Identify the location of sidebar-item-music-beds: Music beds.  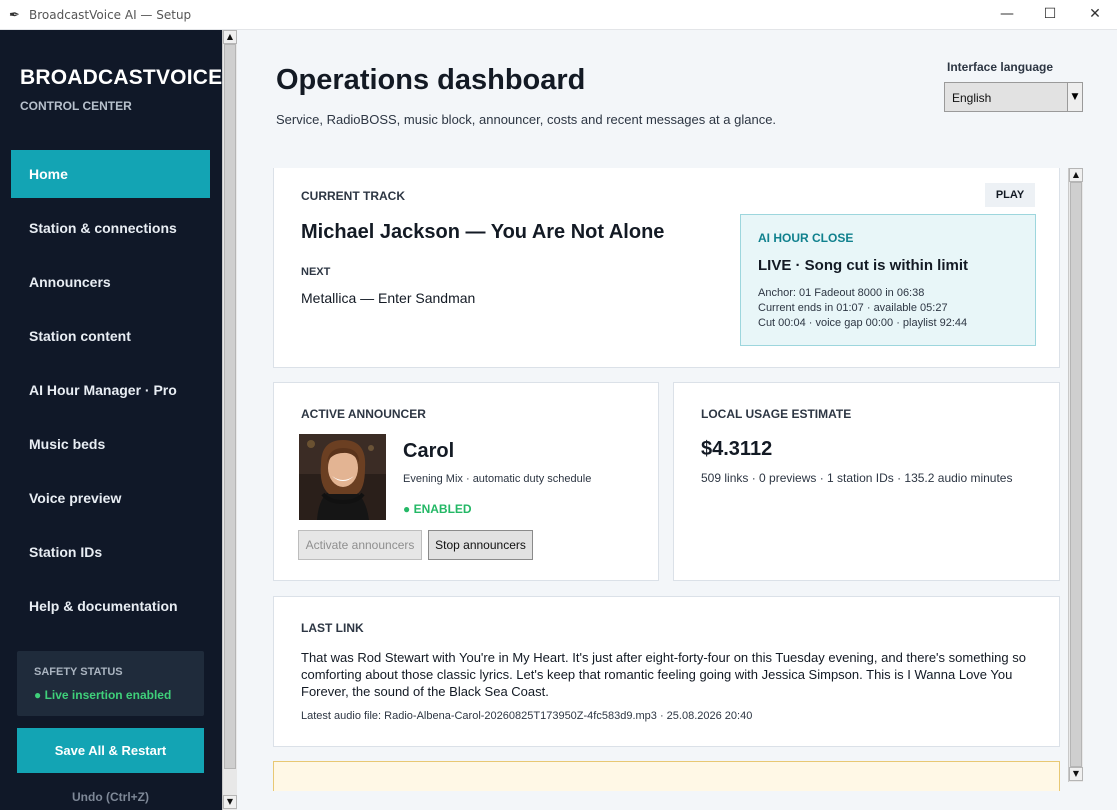
(110, 444).